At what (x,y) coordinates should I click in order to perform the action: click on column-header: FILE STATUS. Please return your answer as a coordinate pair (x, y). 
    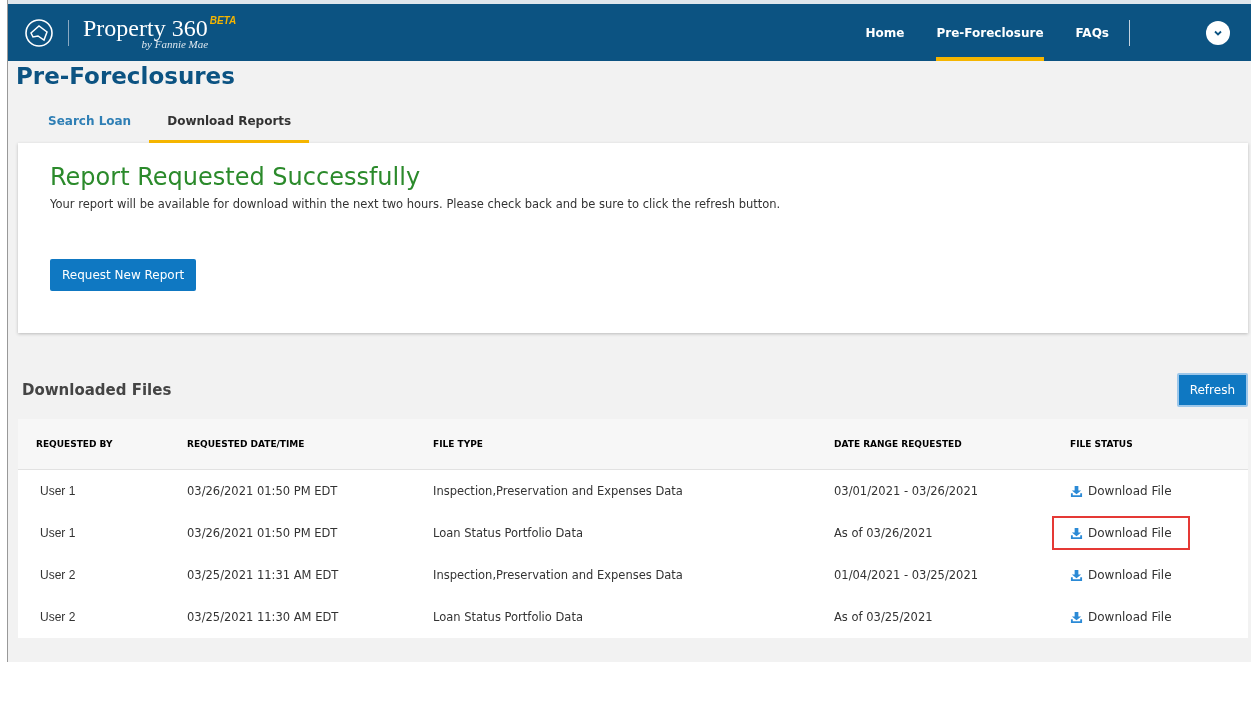
    Looking at the image, I should click on (1102, 444).